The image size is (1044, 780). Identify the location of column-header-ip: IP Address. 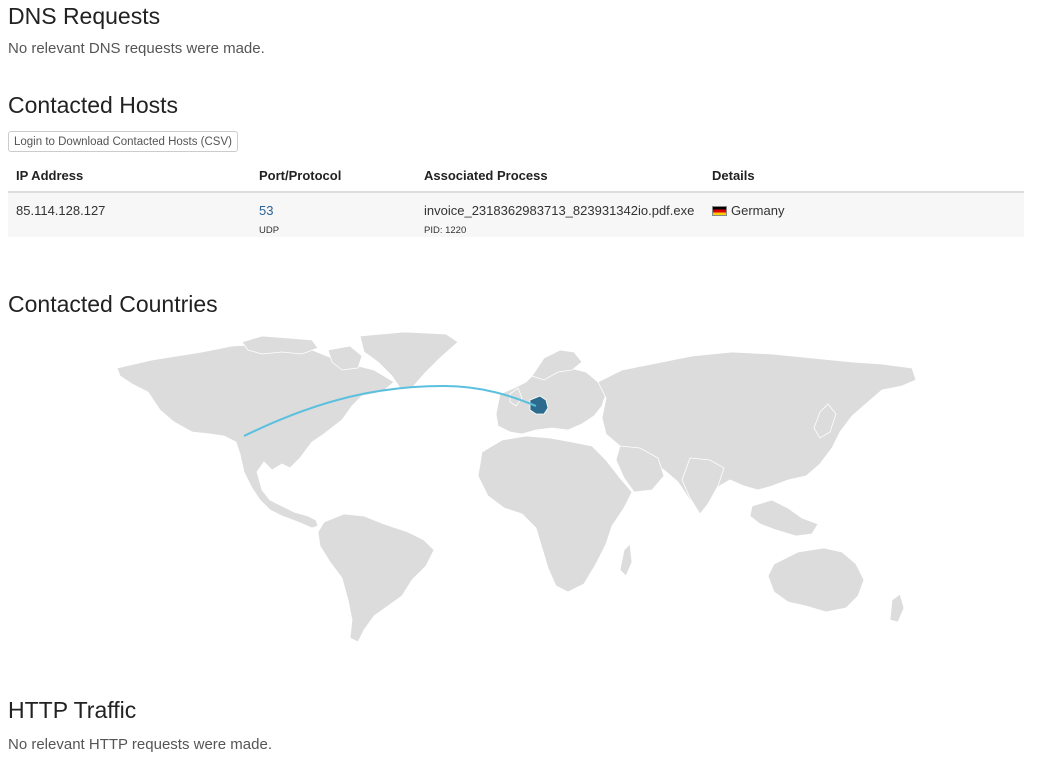
(129, 176).